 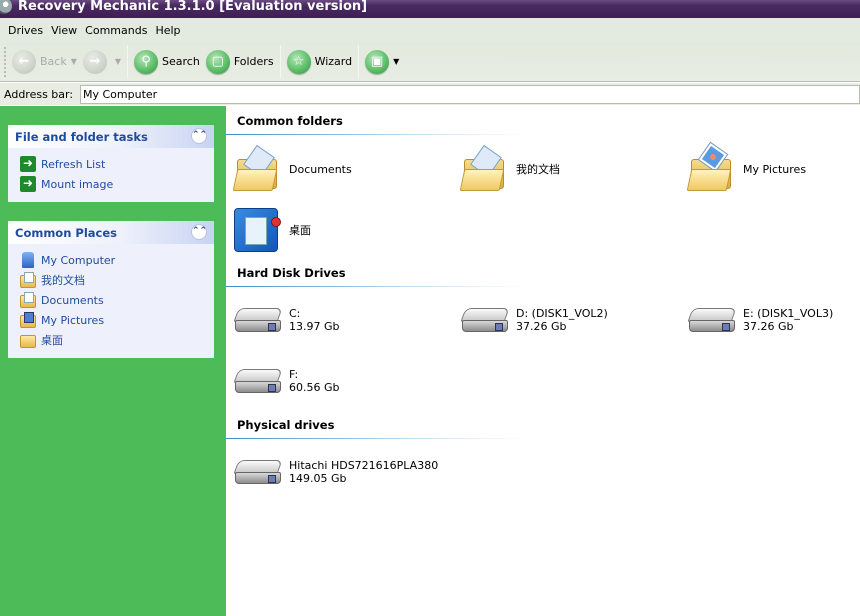 I want to click on section-title-hard-disk-drives: Hard Disk Drives, so click(x=291, y=273).